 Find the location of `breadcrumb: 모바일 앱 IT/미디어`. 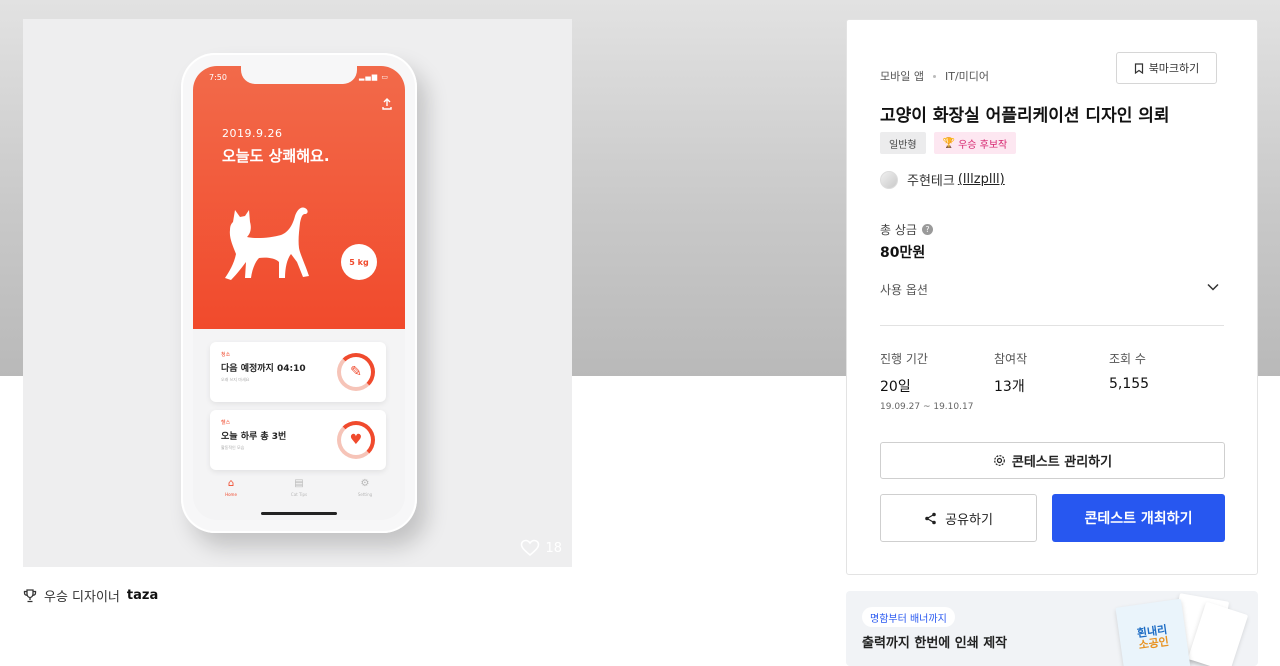

breadcrumb: 모바일 앱 IT/미디어 is located at coordinates (934, 76).